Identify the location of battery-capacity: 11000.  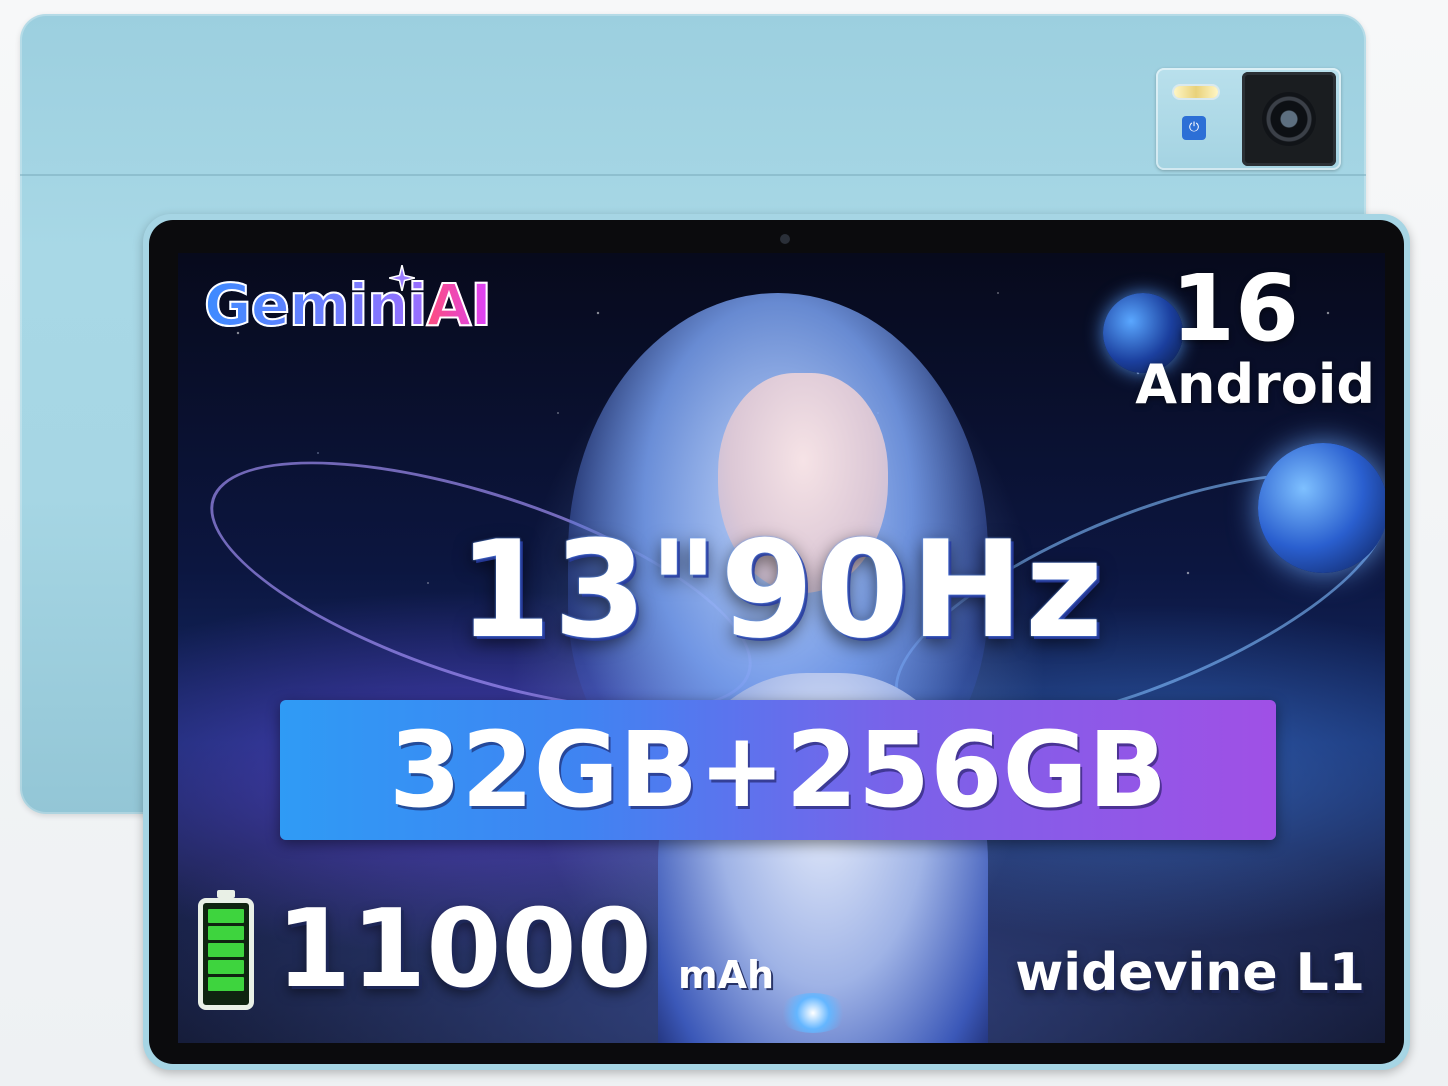
(464, 949).